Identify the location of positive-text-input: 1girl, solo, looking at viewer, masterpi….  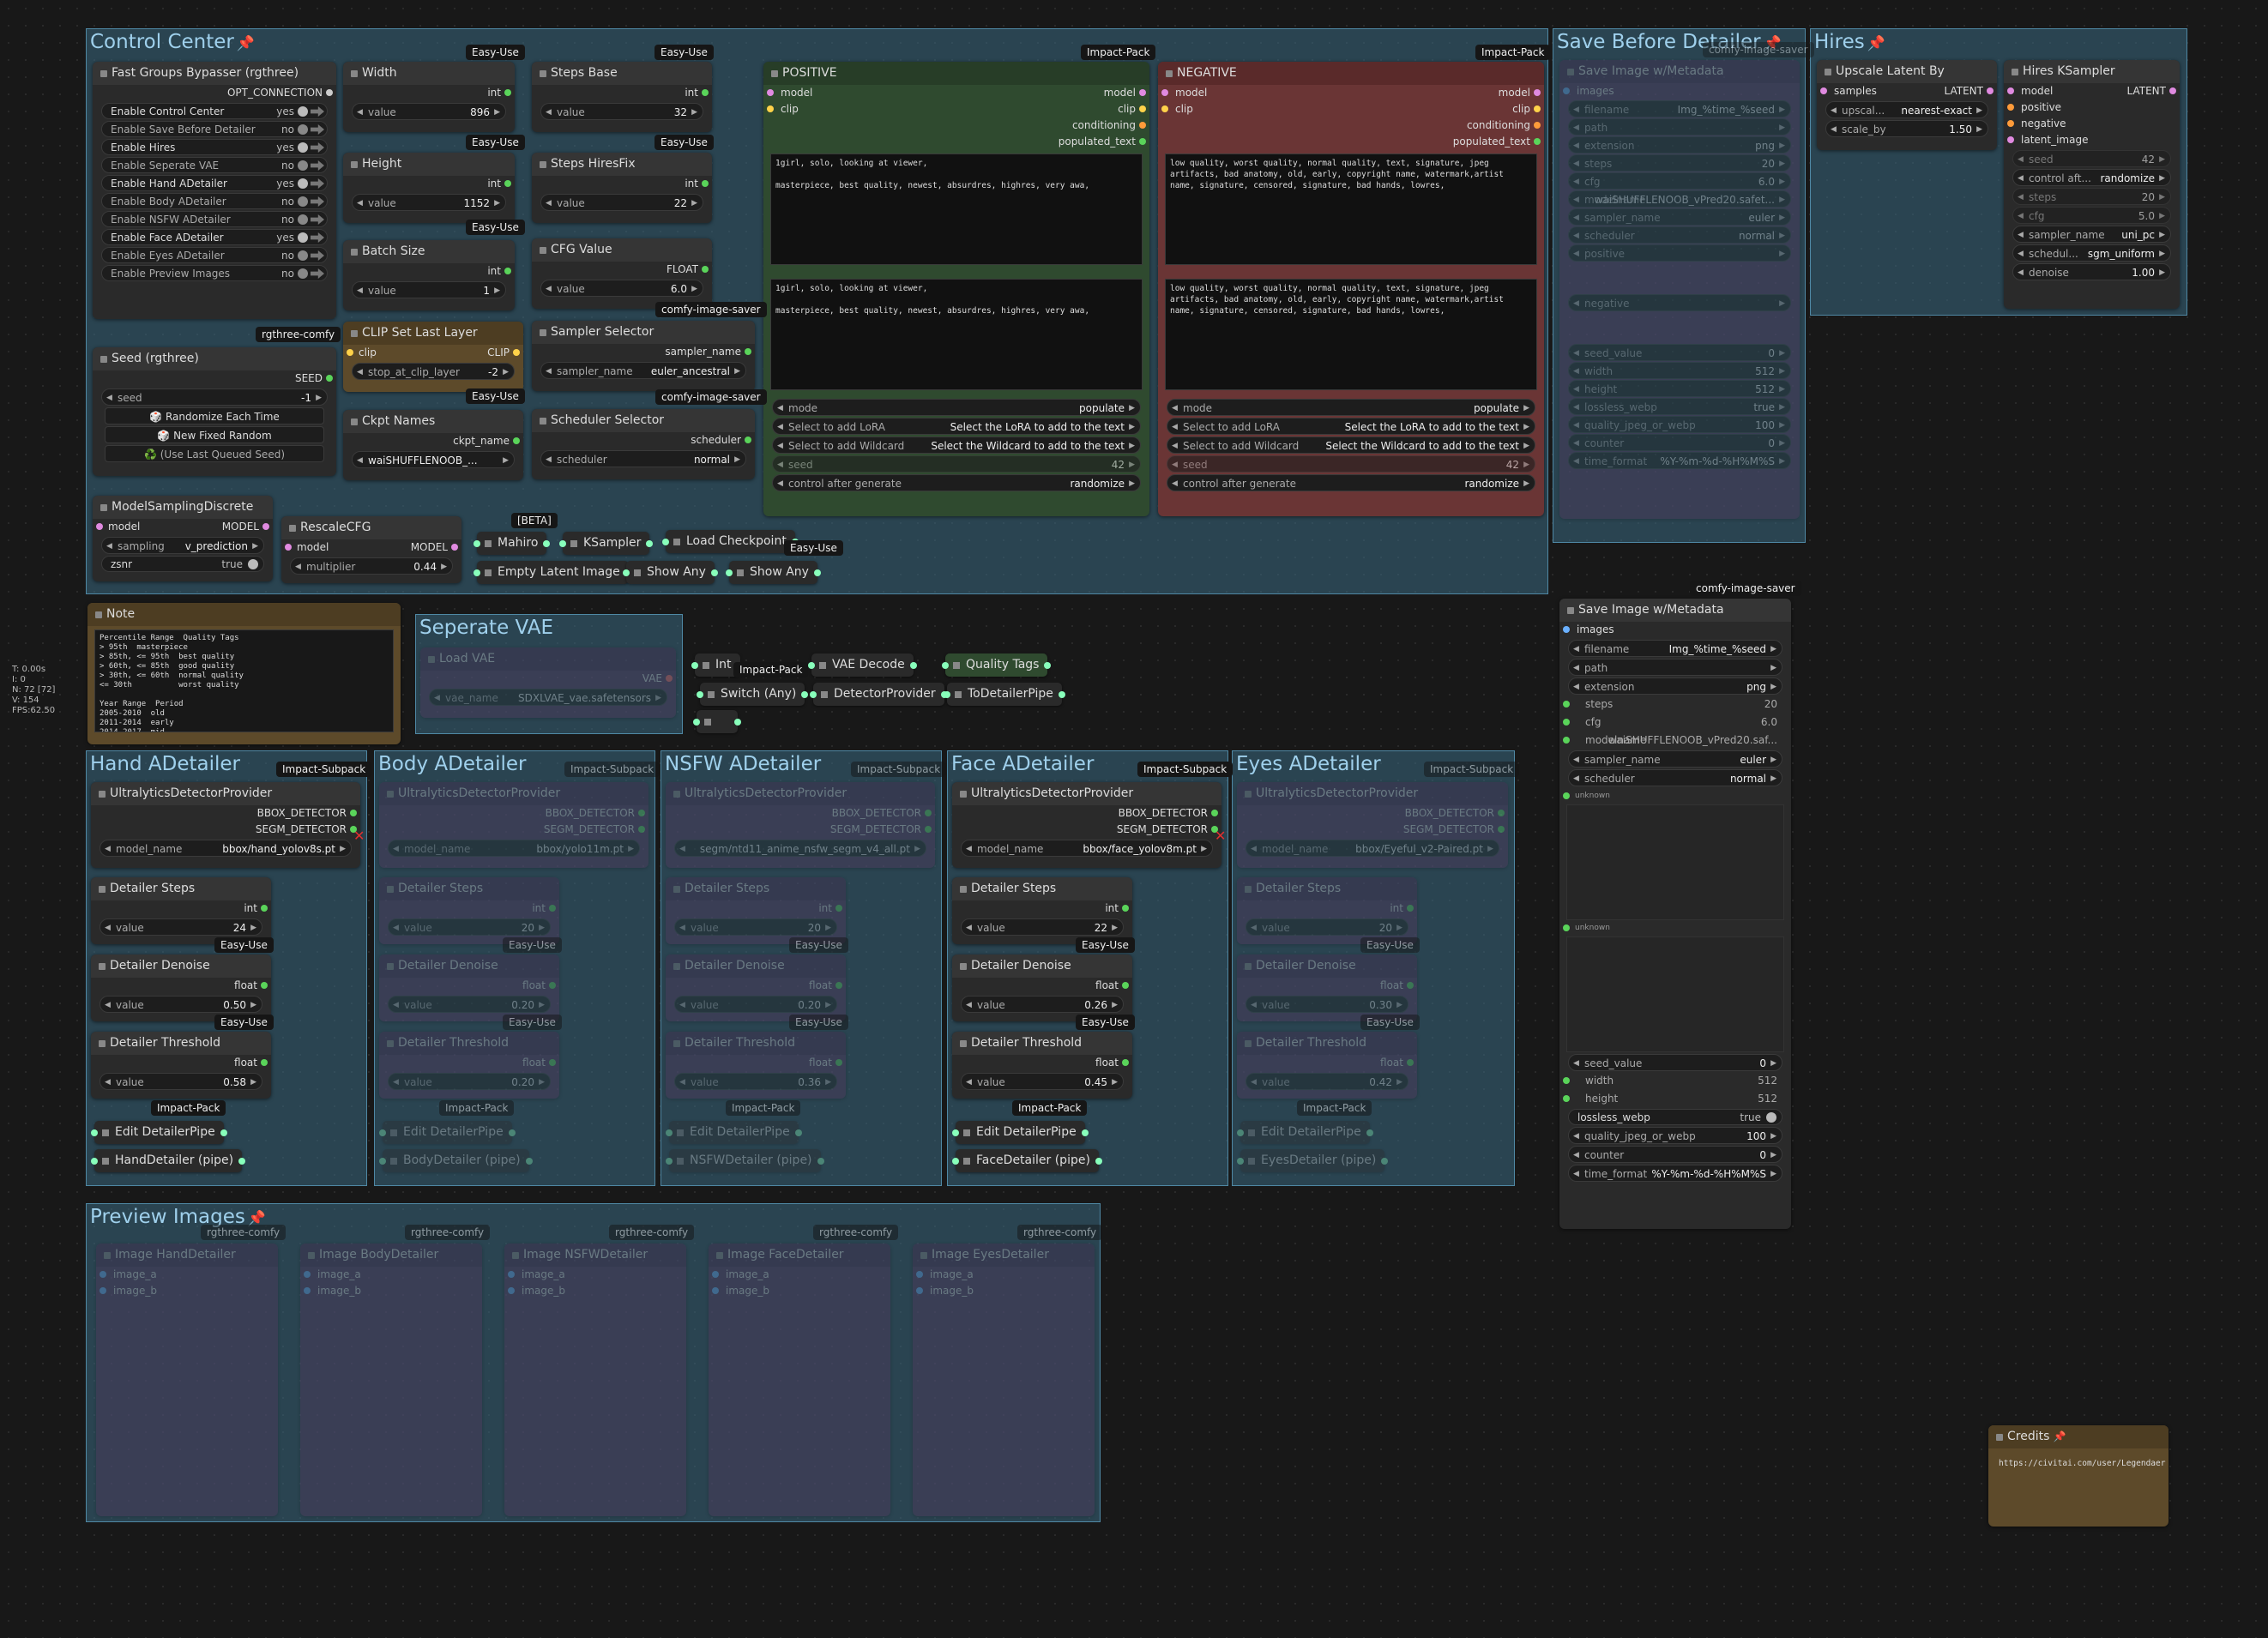
(957, 210).